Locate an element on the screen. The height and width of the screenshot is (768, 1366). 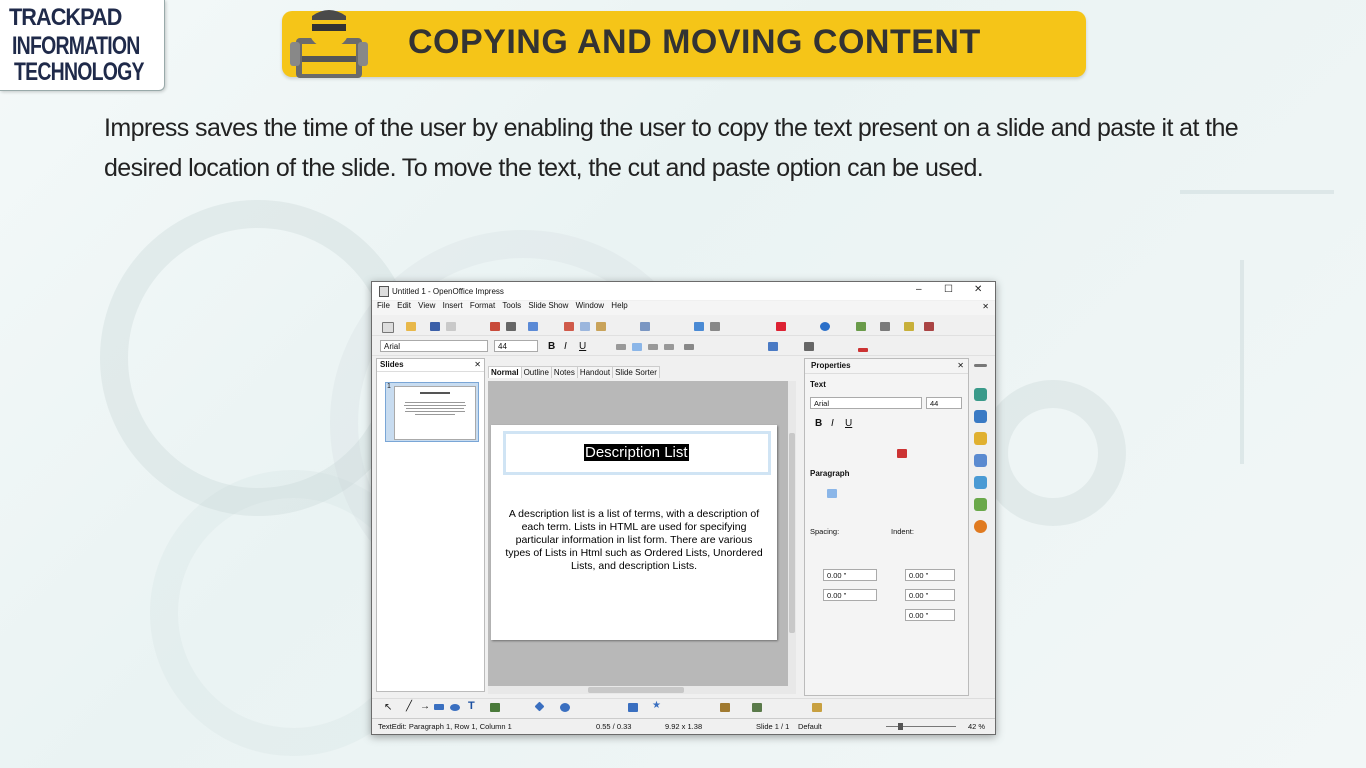
properties-underline-button: U is located at coordinates (848, 423).